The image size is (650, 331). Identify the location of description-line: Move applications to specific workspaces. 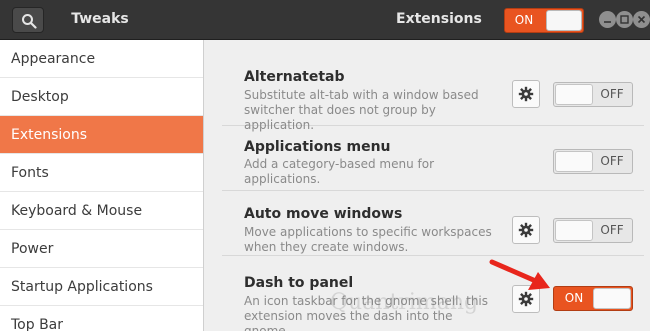
(368, 232).